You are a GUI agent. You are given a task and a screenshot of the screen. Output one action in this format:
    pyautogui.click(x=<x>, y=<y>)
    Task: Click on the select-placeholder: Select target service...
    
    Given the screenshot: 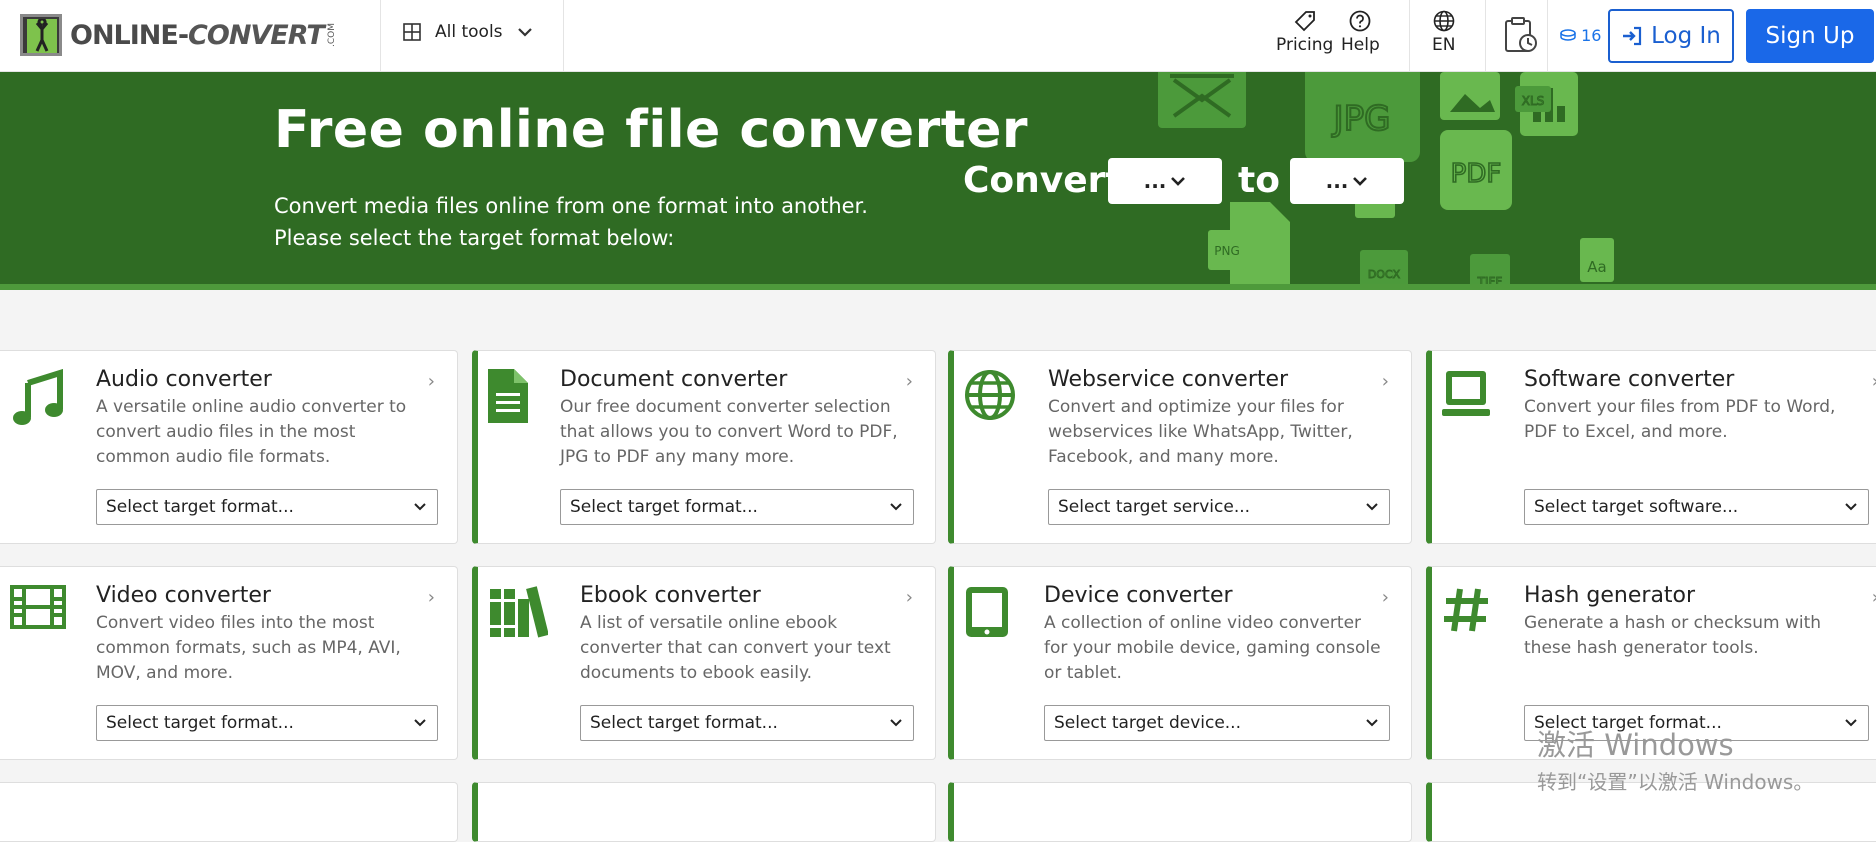 What is the action you would take?
    pyautogui.click(x=1154, y=507)
    